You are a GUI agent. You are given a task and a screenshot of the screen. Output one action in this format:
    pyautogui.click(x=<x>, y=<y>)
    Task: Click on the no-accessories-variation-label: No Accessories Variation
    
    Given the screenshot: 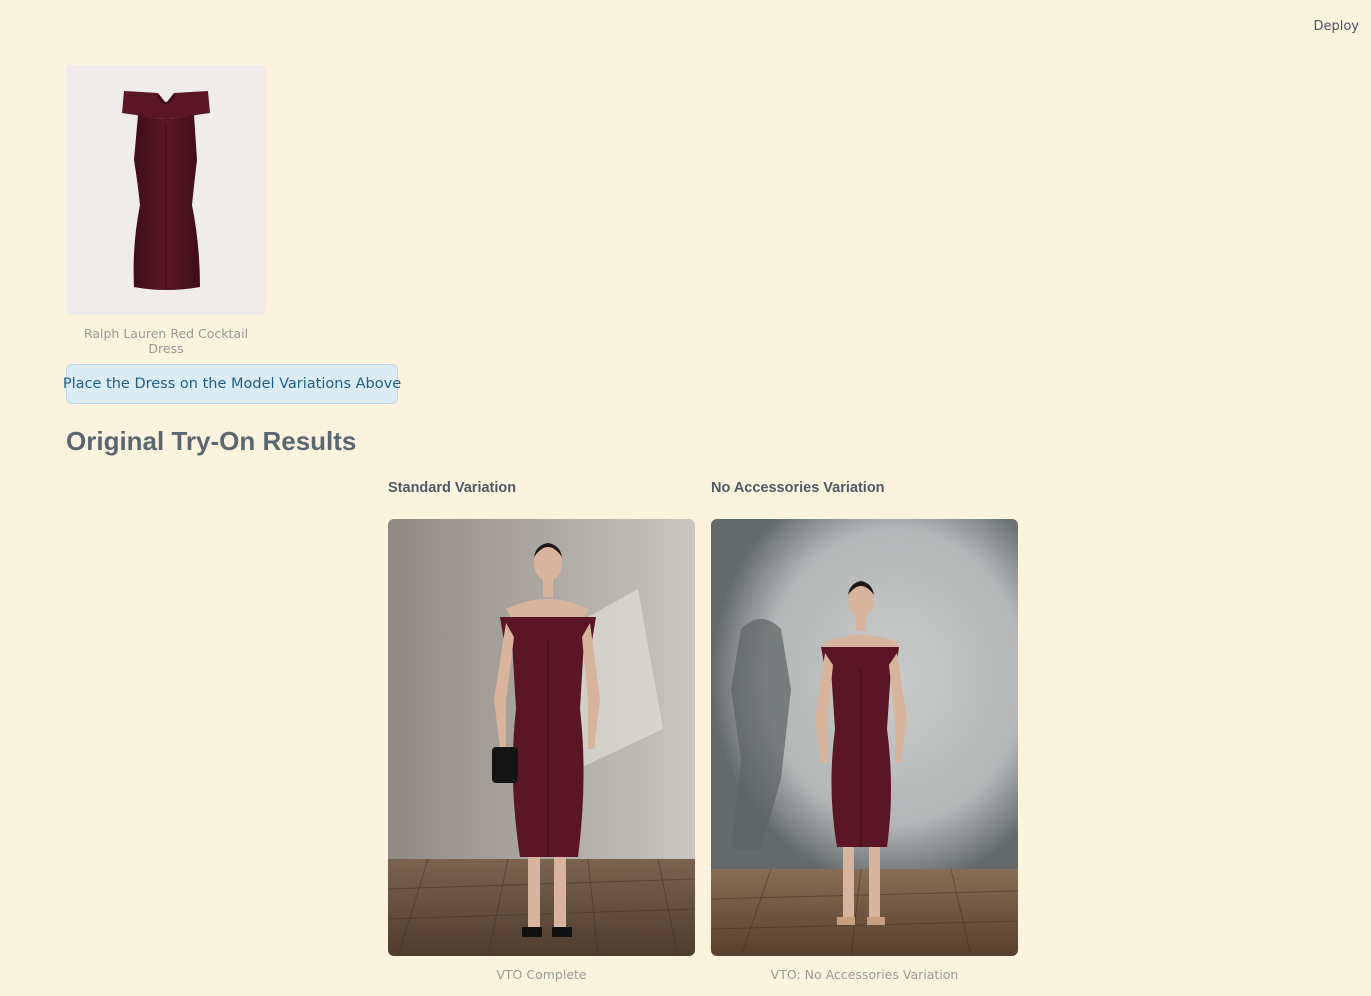 What is the action you would take?
    pyautogui.click(x=798, y=488)
    